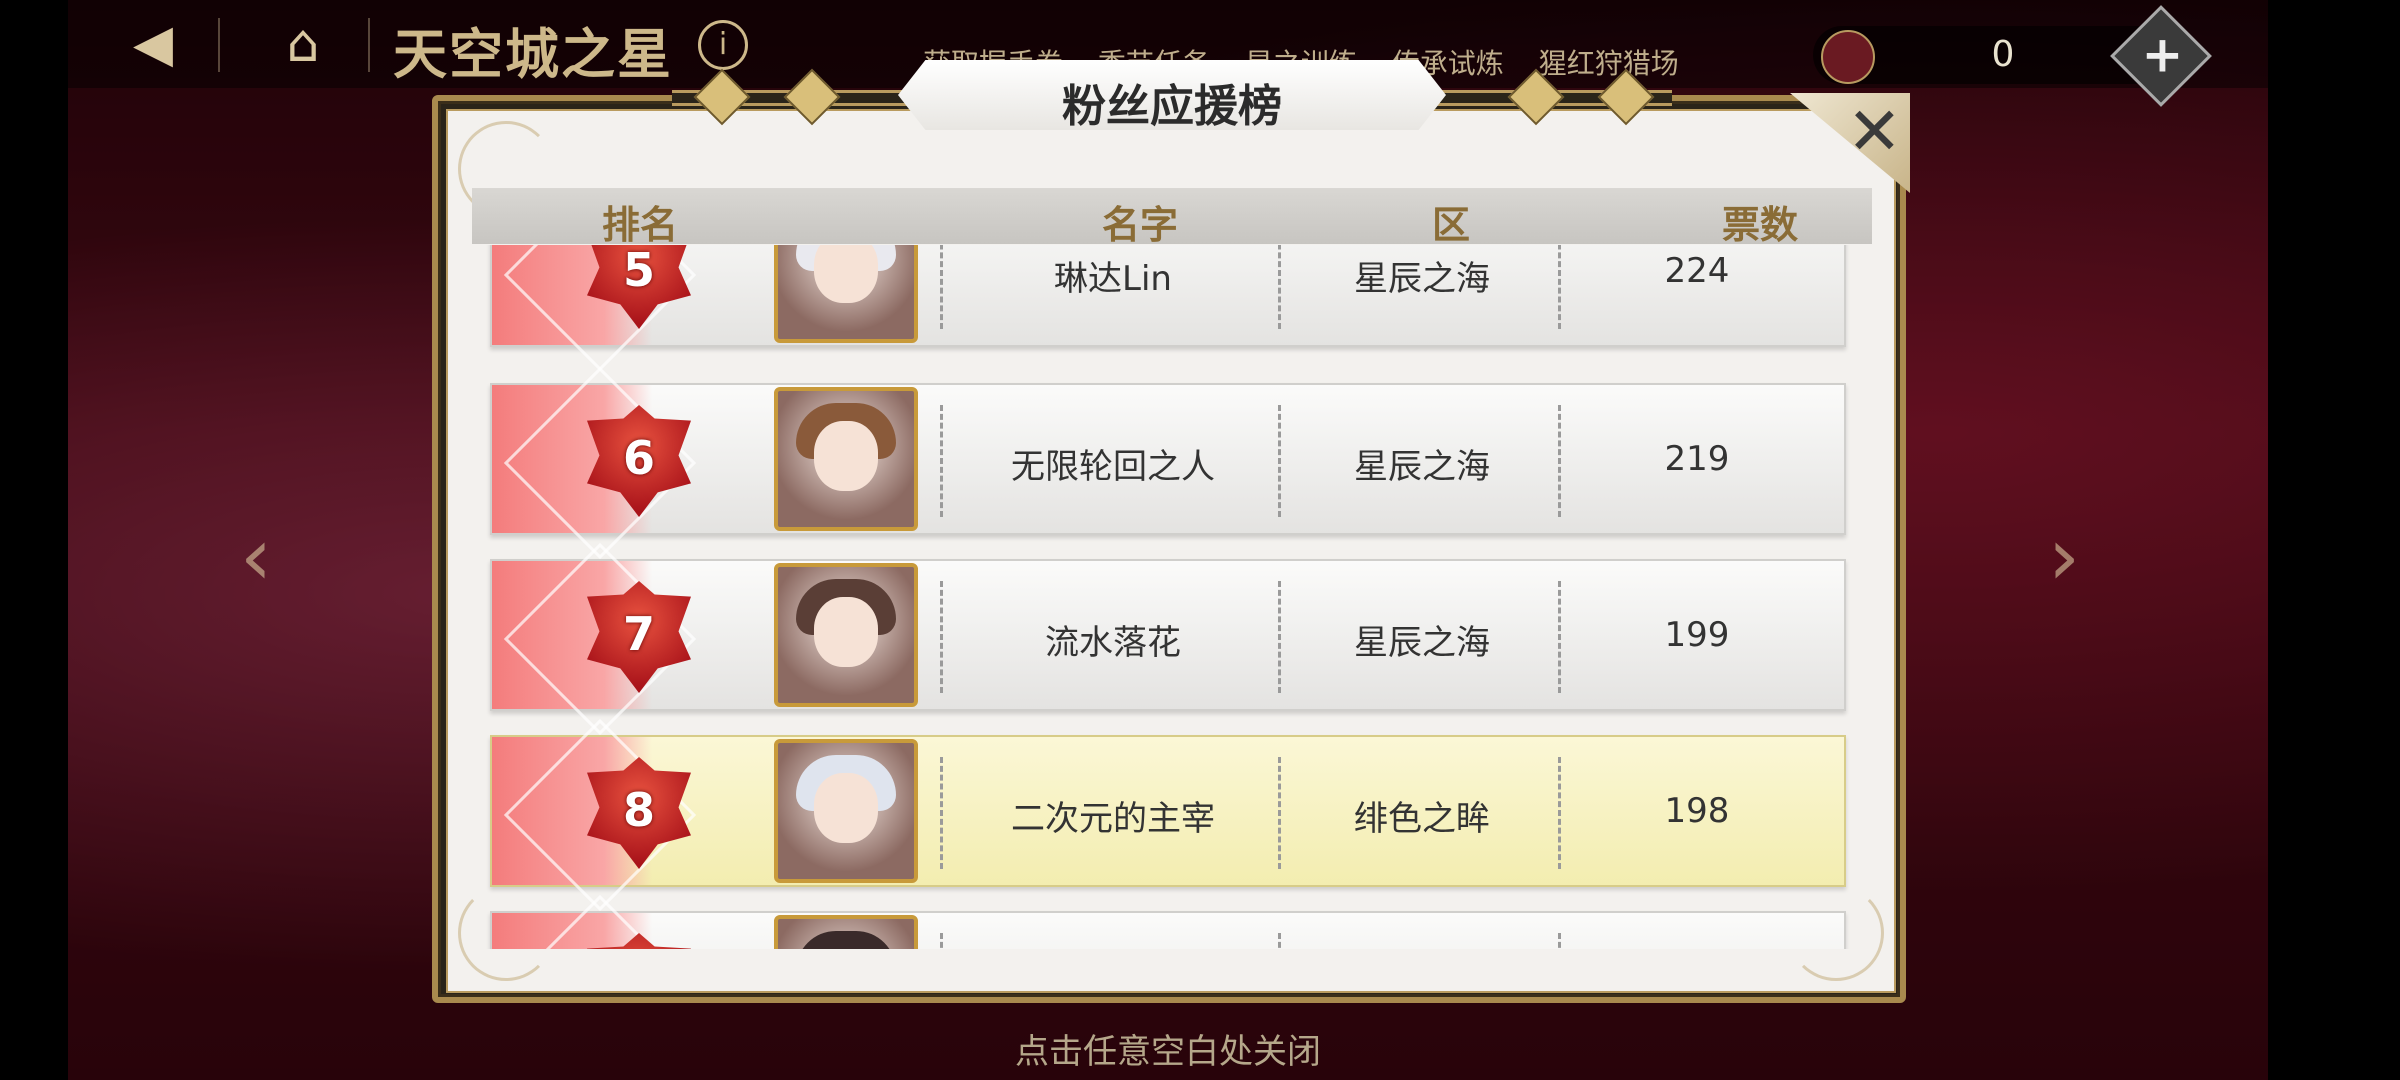  I want to click on currency-counter: 0 +, so click(2012, 56).